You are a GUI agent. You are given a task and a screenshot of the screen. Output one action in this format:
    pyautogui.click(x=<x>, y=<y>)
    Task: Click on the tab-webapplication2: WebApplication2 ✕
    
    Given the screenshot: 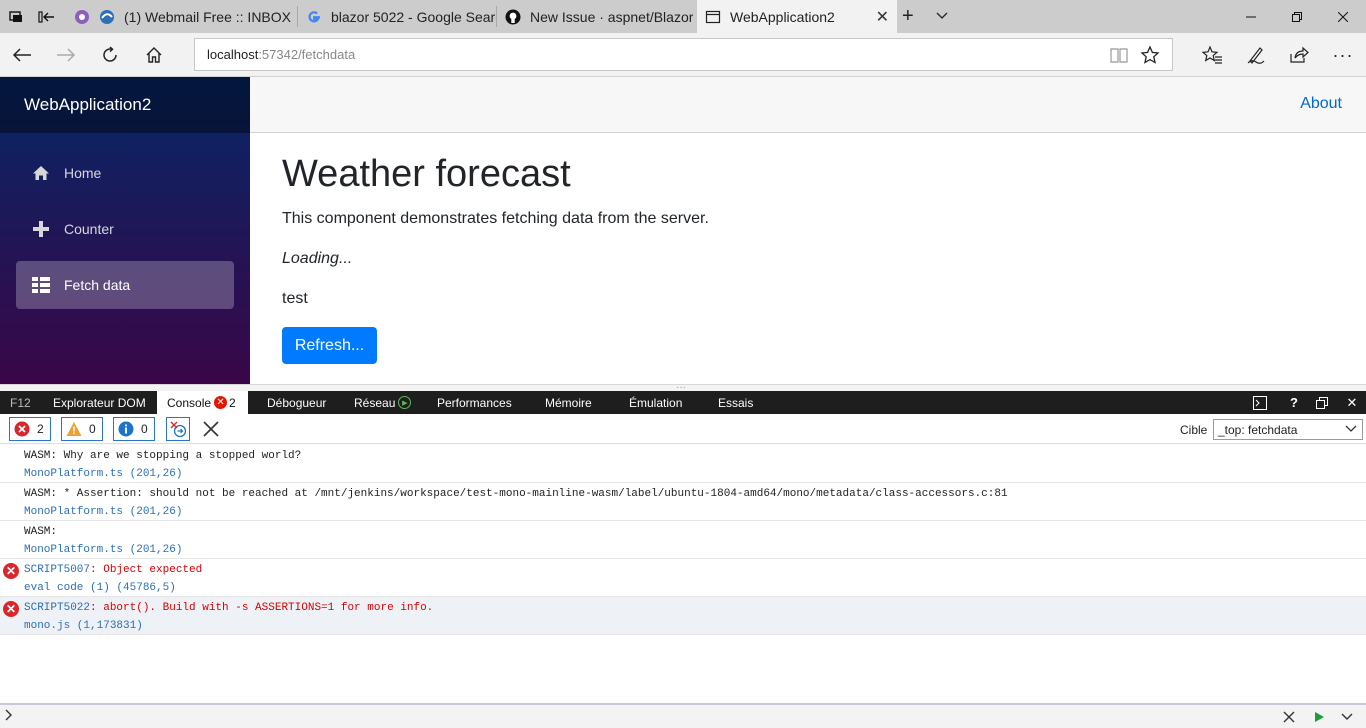 What is the action you would take?
    pyautogui.click(x=797, y=16)
    